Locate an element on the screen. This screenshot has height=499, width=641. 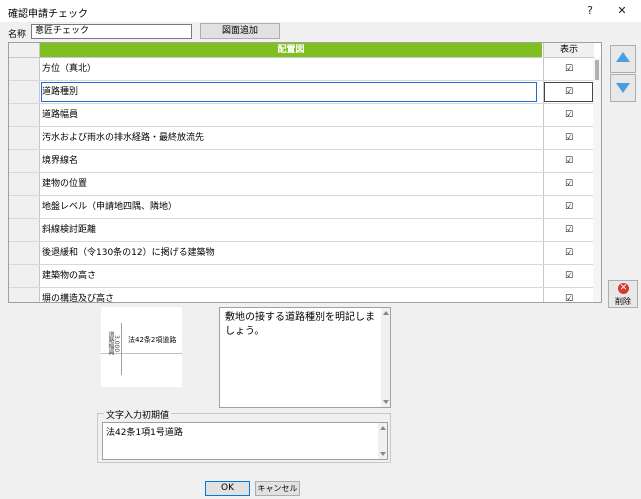
row-name: 後退緩和（令130条の12）に掲げる建築物 is located at coordinates (289, 253).